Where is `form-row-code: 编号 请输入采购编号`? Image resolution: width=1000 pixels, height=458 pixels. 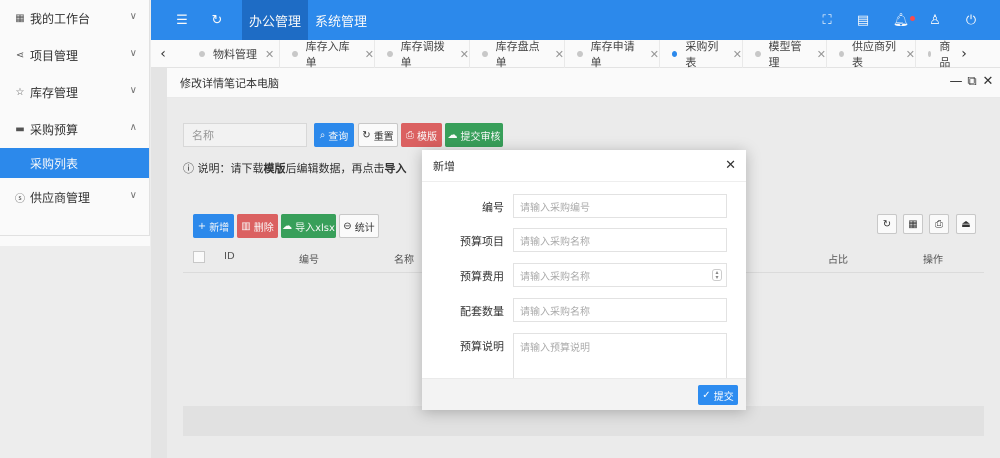
form-row-code: 编号 请输入采购编号 is located at coordinates (584, 206).